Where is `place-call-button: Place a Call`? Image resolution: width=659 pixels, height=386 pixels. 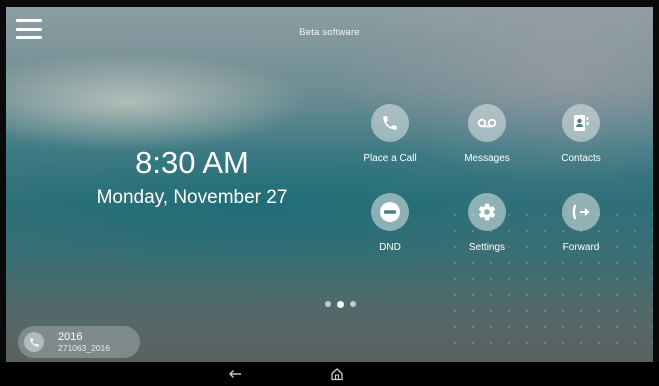
place-call-button: Place a Call is located at coordinates (390, 134).